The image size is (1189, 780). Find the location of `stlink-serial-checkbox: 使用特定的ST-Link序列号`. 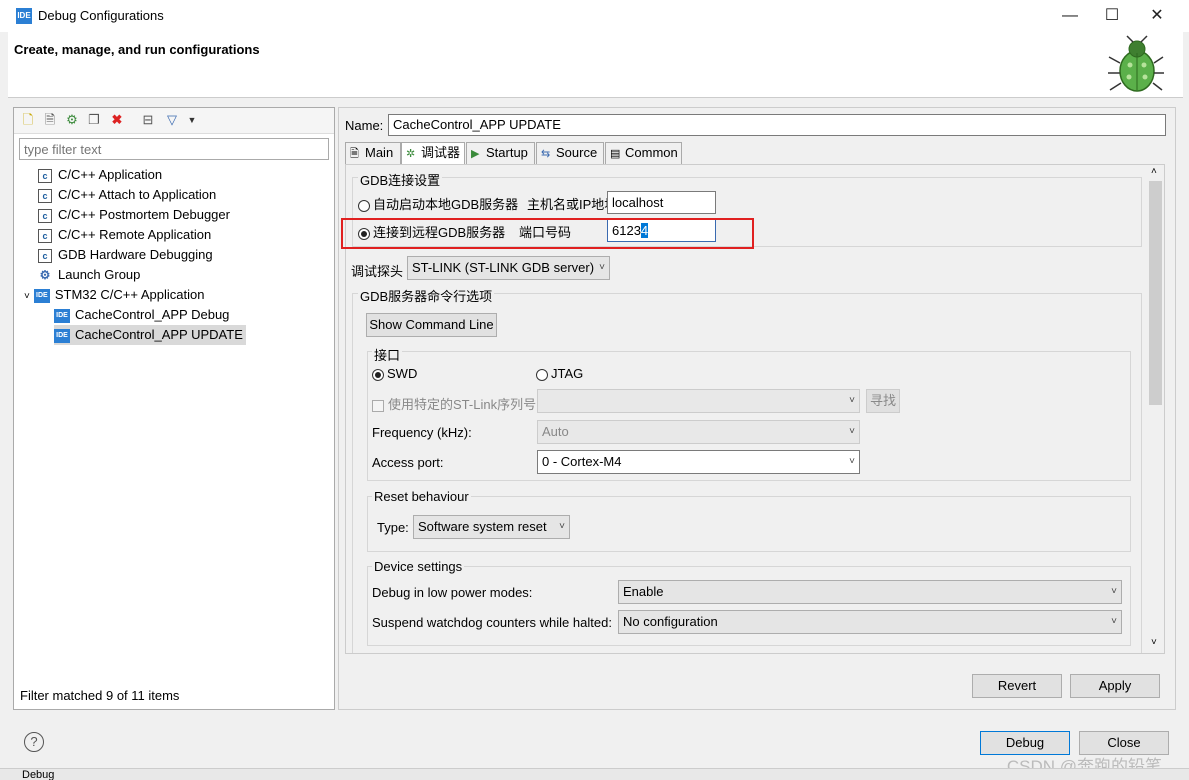

stlink-serial-checkbox: 使用特定的ST-Link序列号 is located at coordinates (454, 403).